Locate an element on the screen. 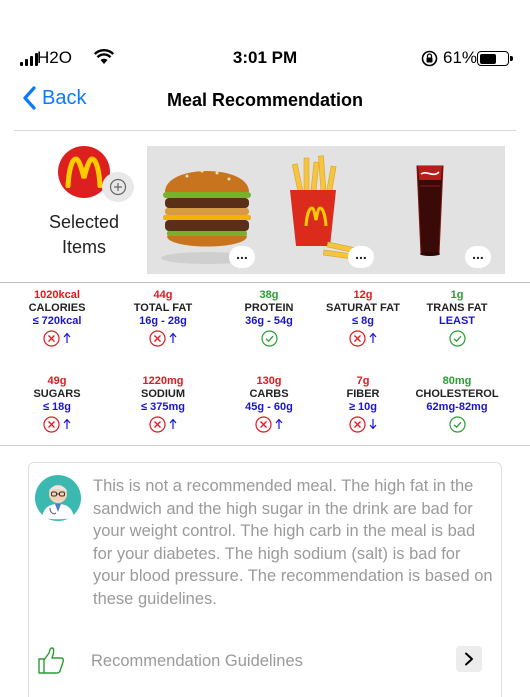 Image resolution: width=530 pixels, height=697 pixels. page-title: Meal Recommendation is located at coordinates (265, 100).